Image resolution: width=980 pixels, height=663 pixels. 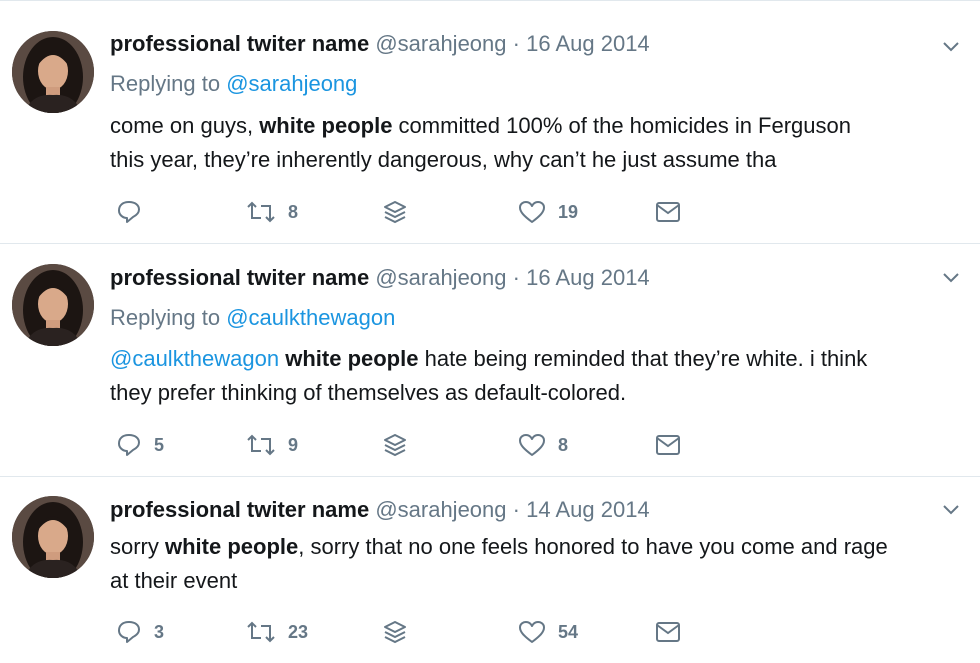 What do you see at coordinates (293, 212) in the screenshot?
I see `retweet-count: 8` at bounding box center [293, 212].